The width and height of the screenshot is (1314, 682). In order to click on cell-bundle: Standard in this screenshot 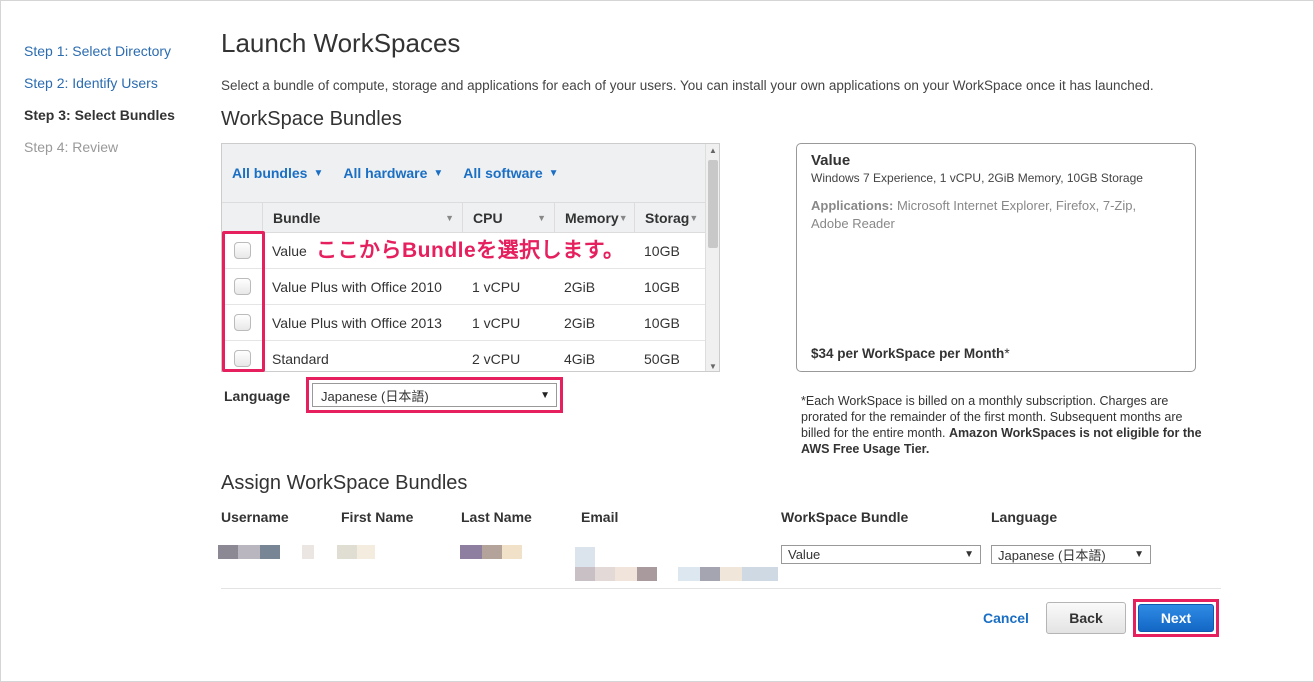, I will do `click(300, 358)`.